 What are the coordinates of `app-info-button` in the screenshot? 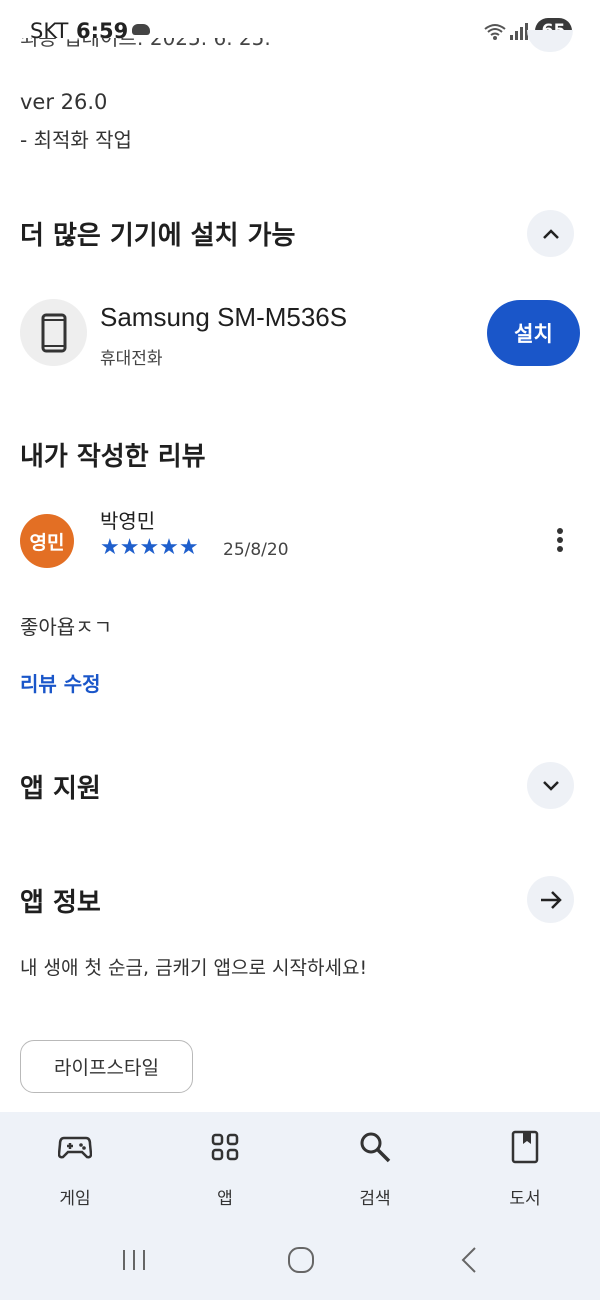 It's located at (550, 899).